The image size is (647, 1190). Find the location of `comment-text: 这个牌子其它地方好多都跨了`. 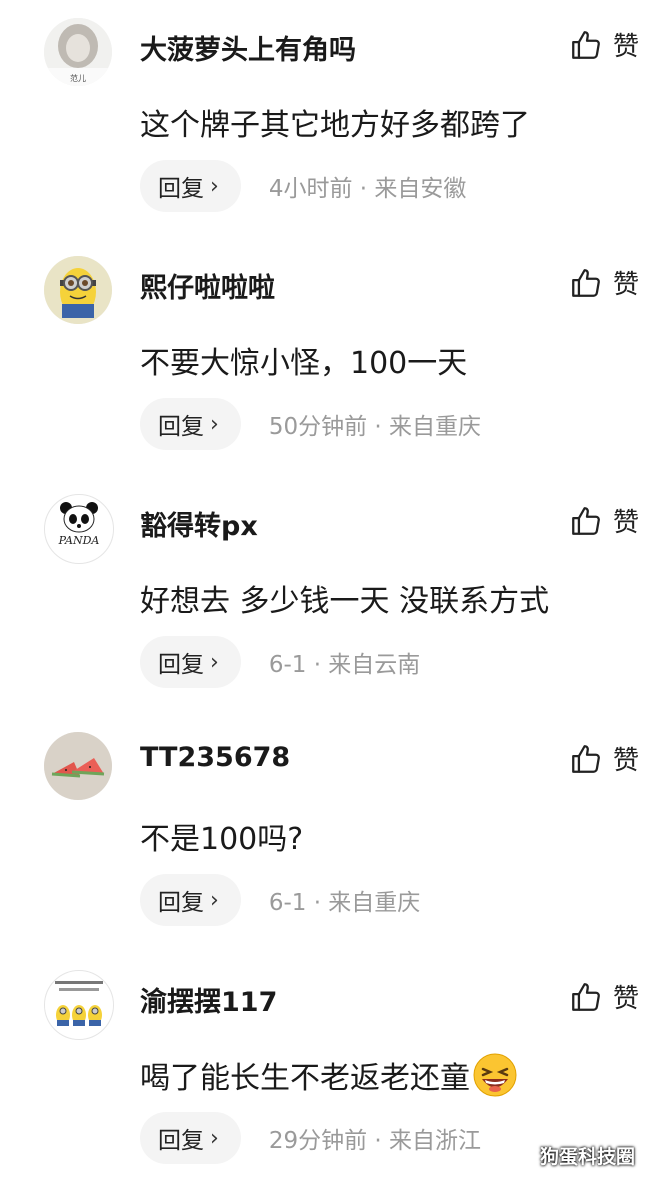

comment-text: 这个牌子其它地方好多都跨了 is located at coordinates (335, 125).